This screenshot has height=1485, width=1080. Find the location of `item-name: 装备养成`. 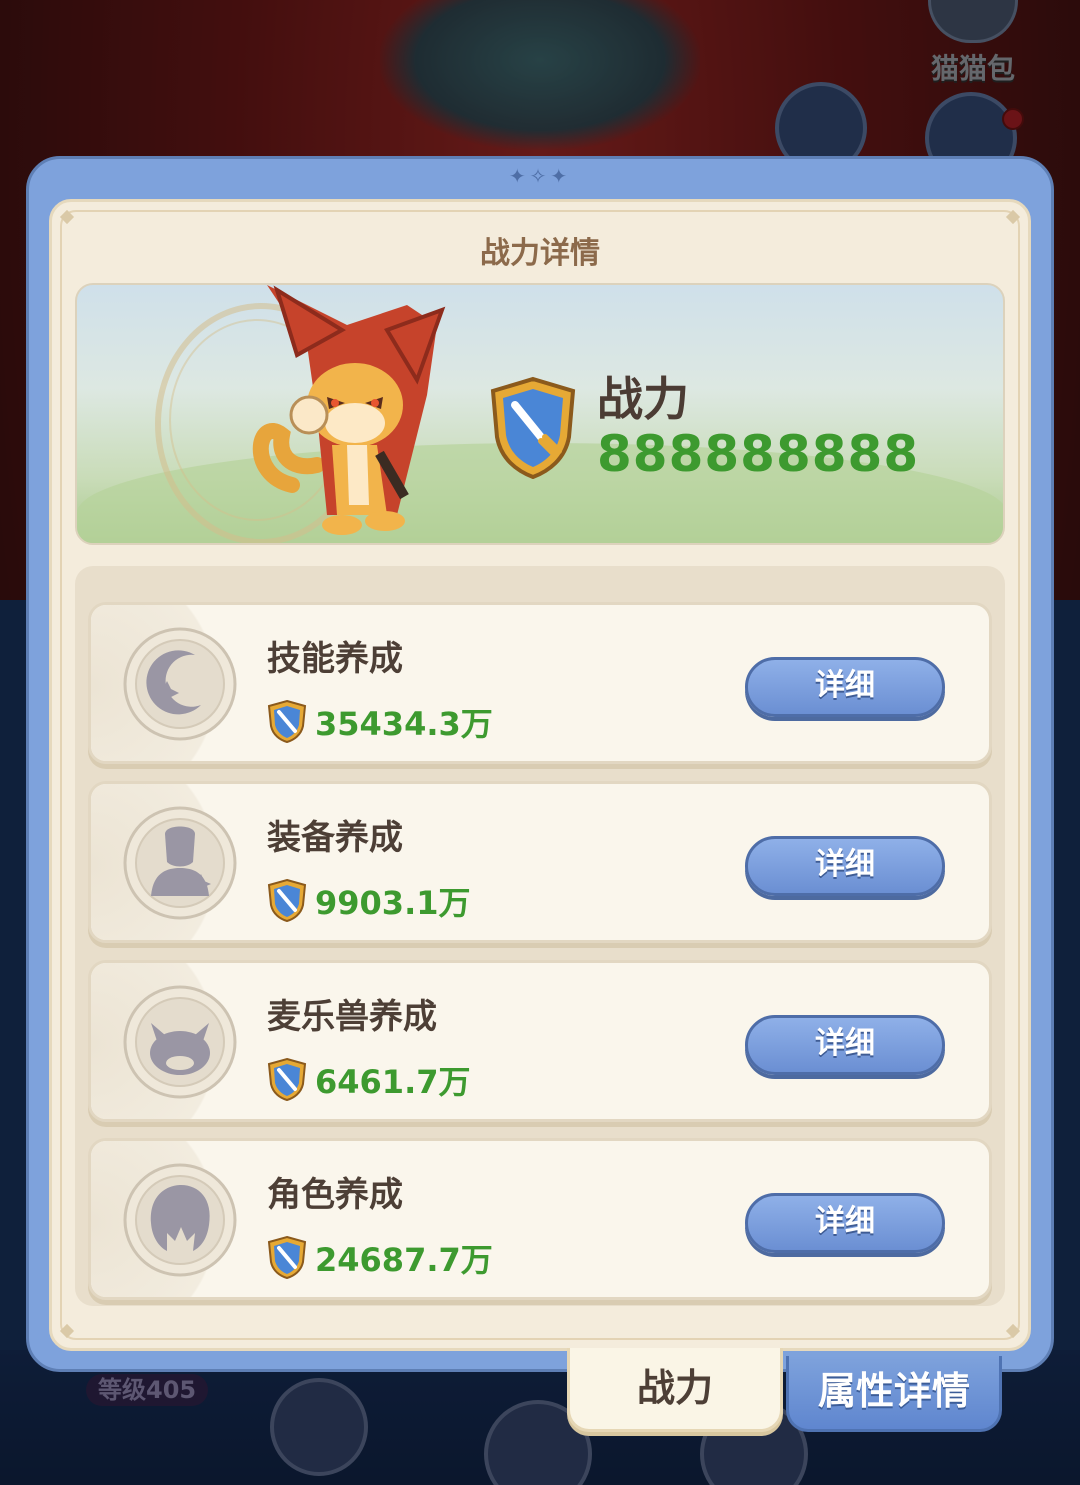

item-name: 装备养成 is located at coordinates (335, 838).